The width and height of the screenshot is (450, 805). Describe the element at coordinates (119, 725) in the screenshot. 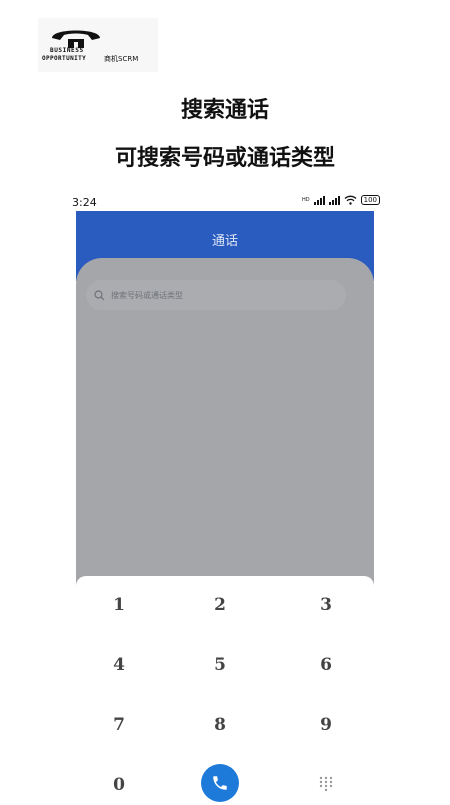

I see `dial-key-7: 7` at that location.